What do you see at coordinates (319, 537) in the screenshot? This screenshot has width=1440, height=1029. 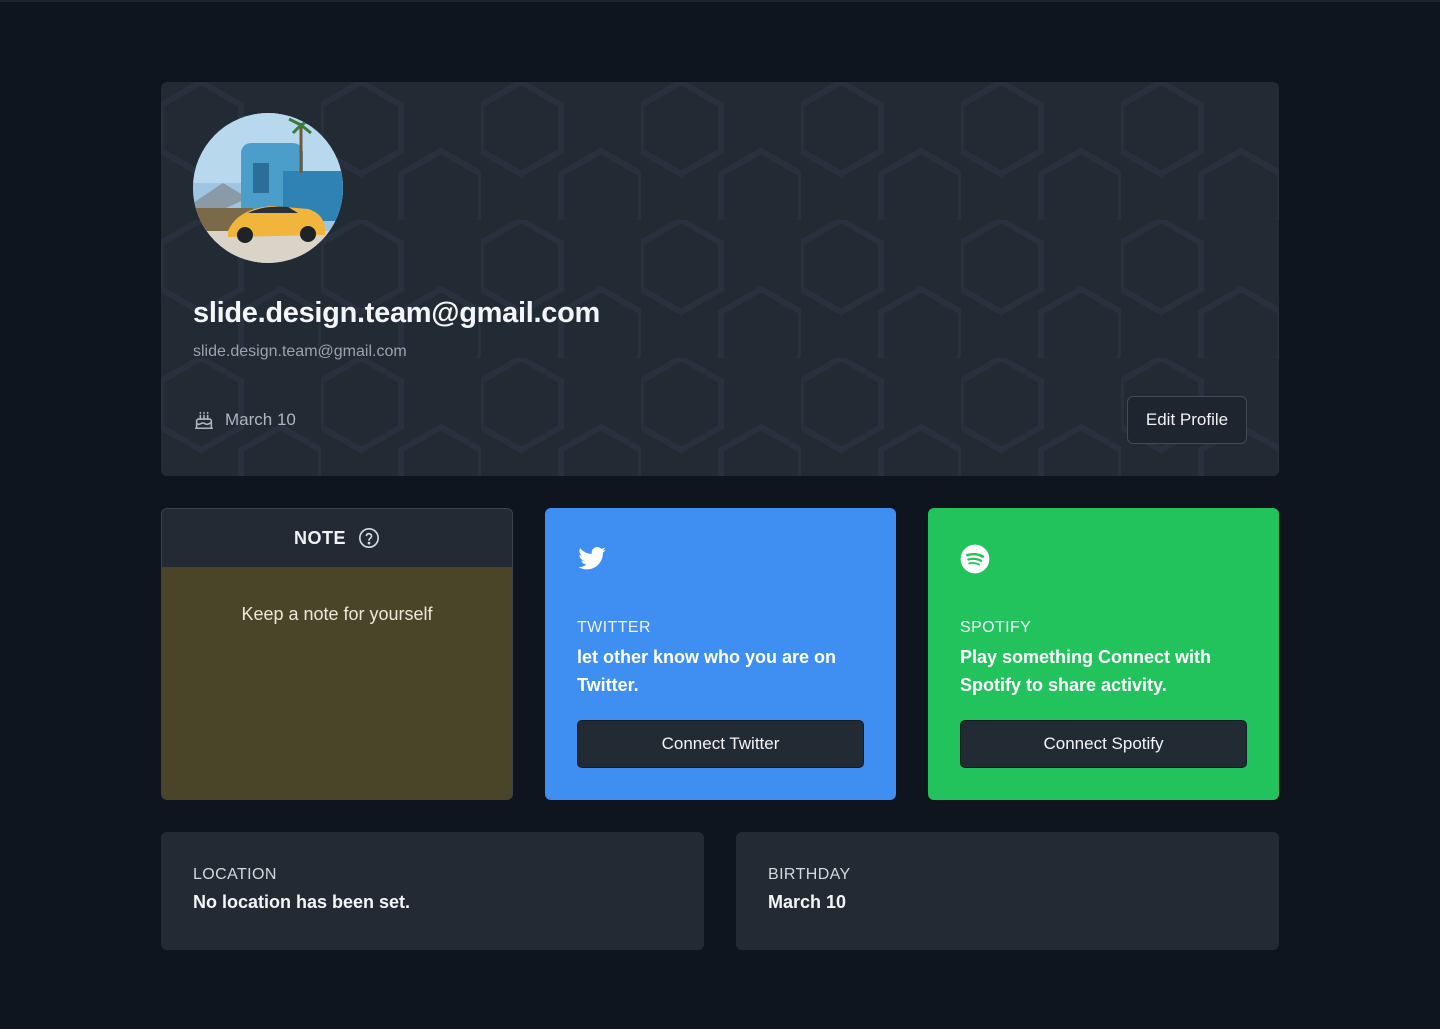 I see `note-title: NOTE` at bounding box center [319, 537].